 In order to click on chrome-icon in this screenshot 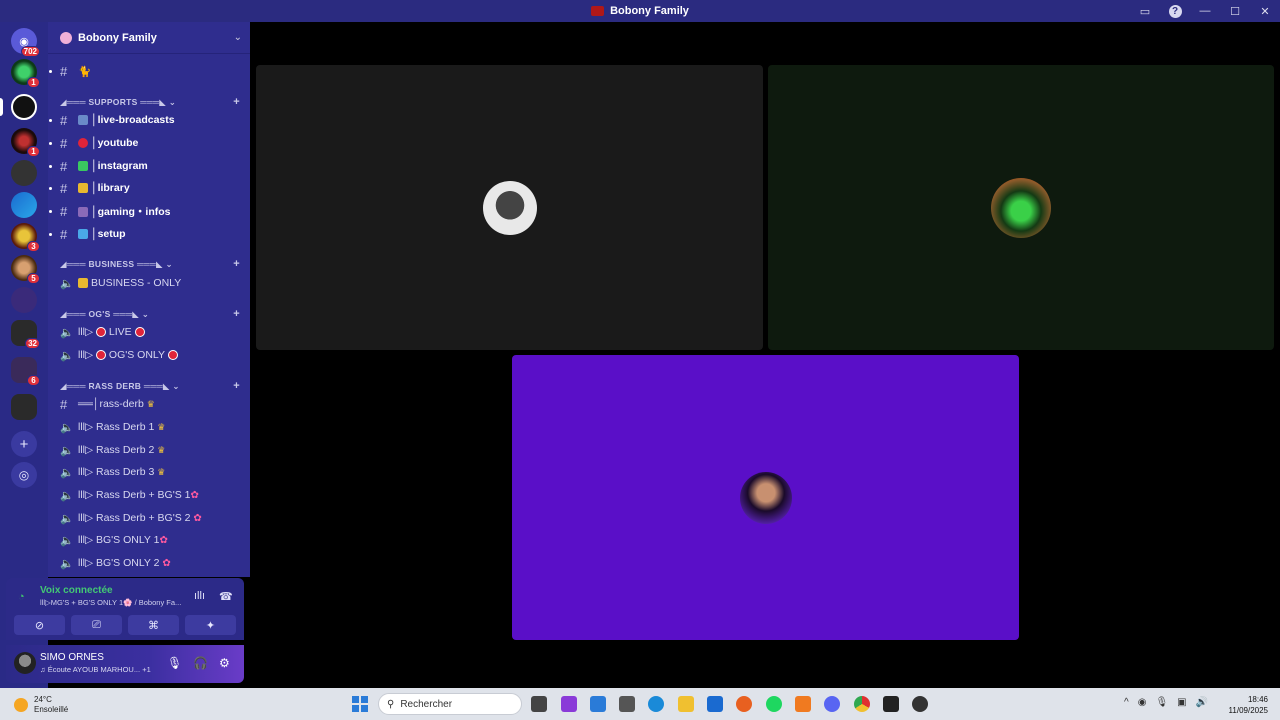, I will do `click(862, 704)`.